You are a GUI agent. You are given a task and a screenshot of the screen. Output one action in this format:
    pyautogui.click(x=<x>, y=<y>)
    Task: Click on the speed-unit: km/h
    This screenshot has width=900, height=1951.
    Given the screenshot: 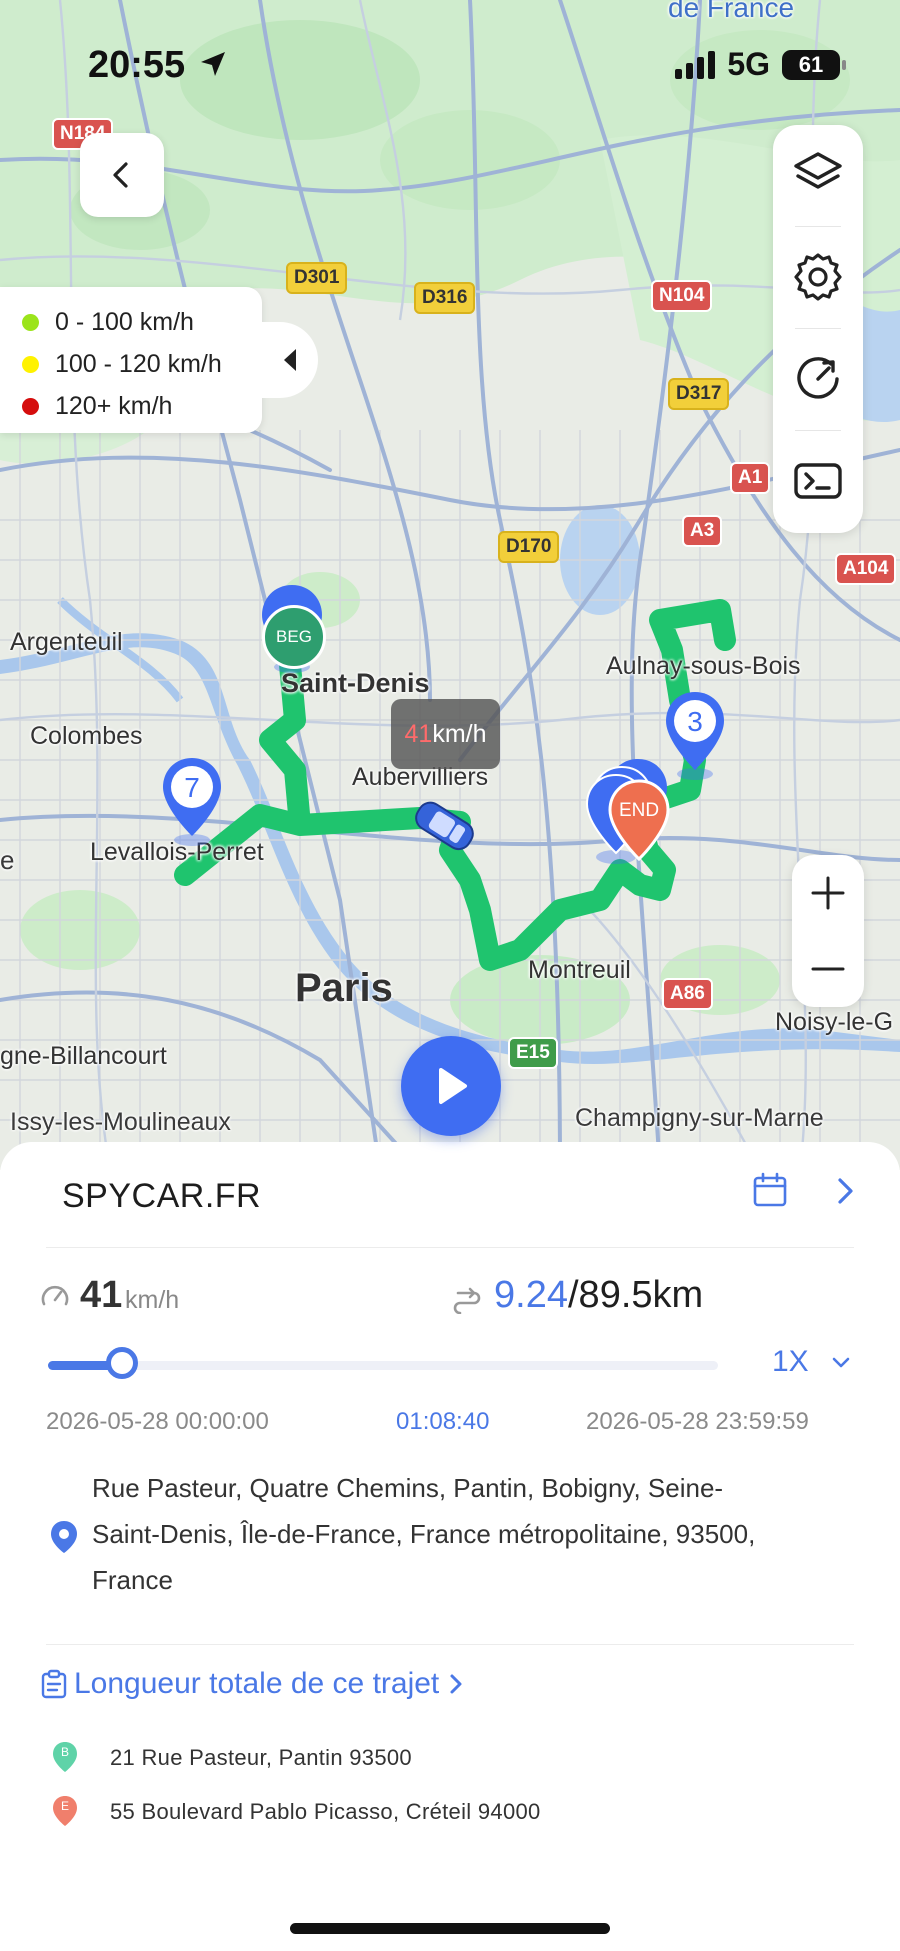 What is the action you would take?
    pyautogui.click(x=152, y=1300)
    